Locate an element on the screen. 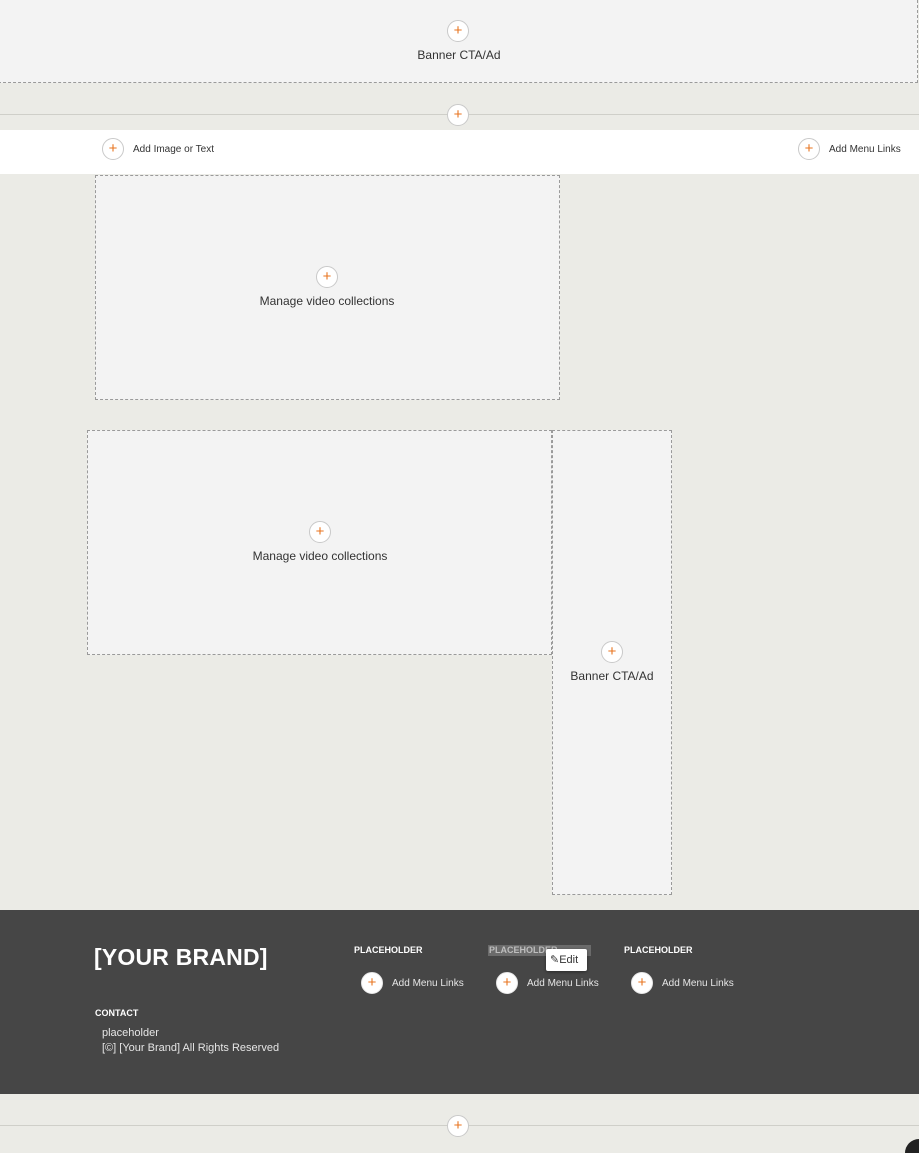 The width and height of the screenshot is (919, 1153). add-menu-links-button: + is located at coordinates (809, 149).